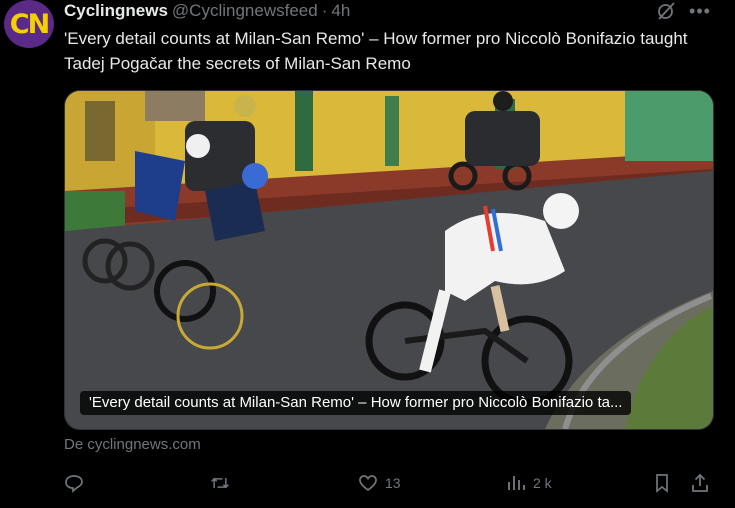 The width and height of the screenshot is (735, 508). I want to click on reply-button, so click(77, 483).